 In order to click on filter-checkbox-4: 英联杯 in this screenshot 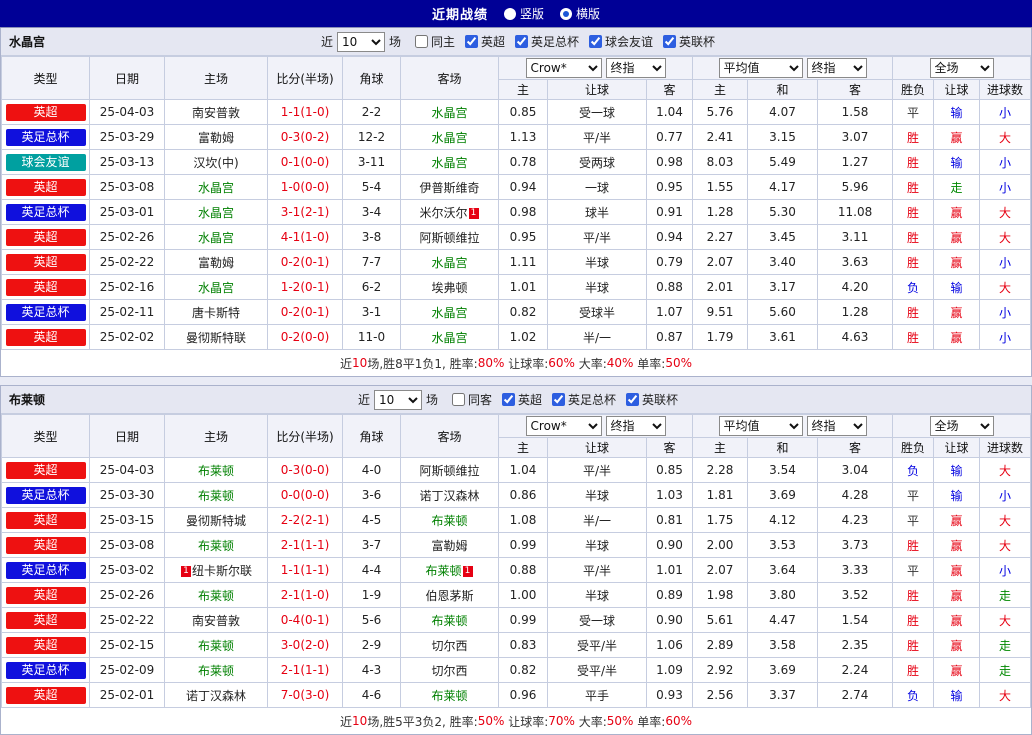, I will do `click(689, 41)`.